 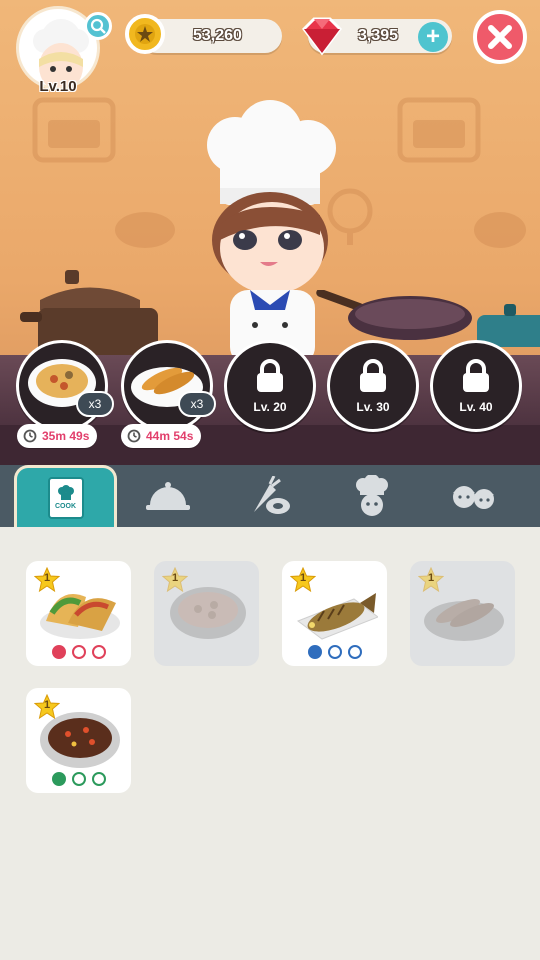 I want to click on slot-1-timer: 35m 49s, so click(x=57, y=436).